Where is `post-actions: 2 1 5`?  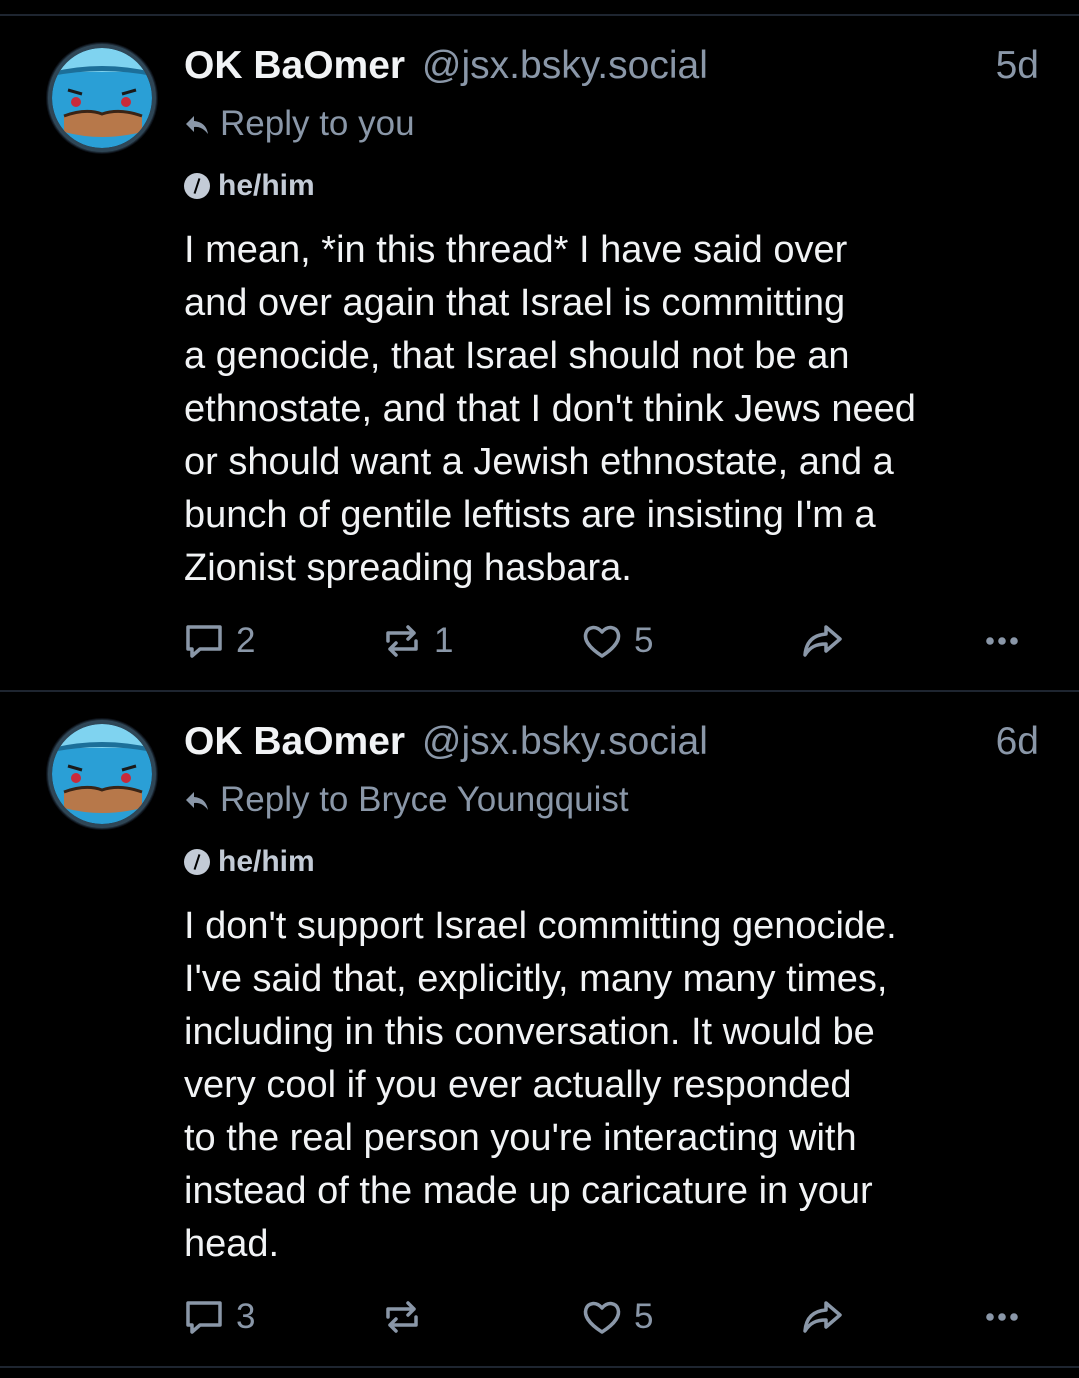 post-actions: 2 1 5 is located at coordinates (539, 641).